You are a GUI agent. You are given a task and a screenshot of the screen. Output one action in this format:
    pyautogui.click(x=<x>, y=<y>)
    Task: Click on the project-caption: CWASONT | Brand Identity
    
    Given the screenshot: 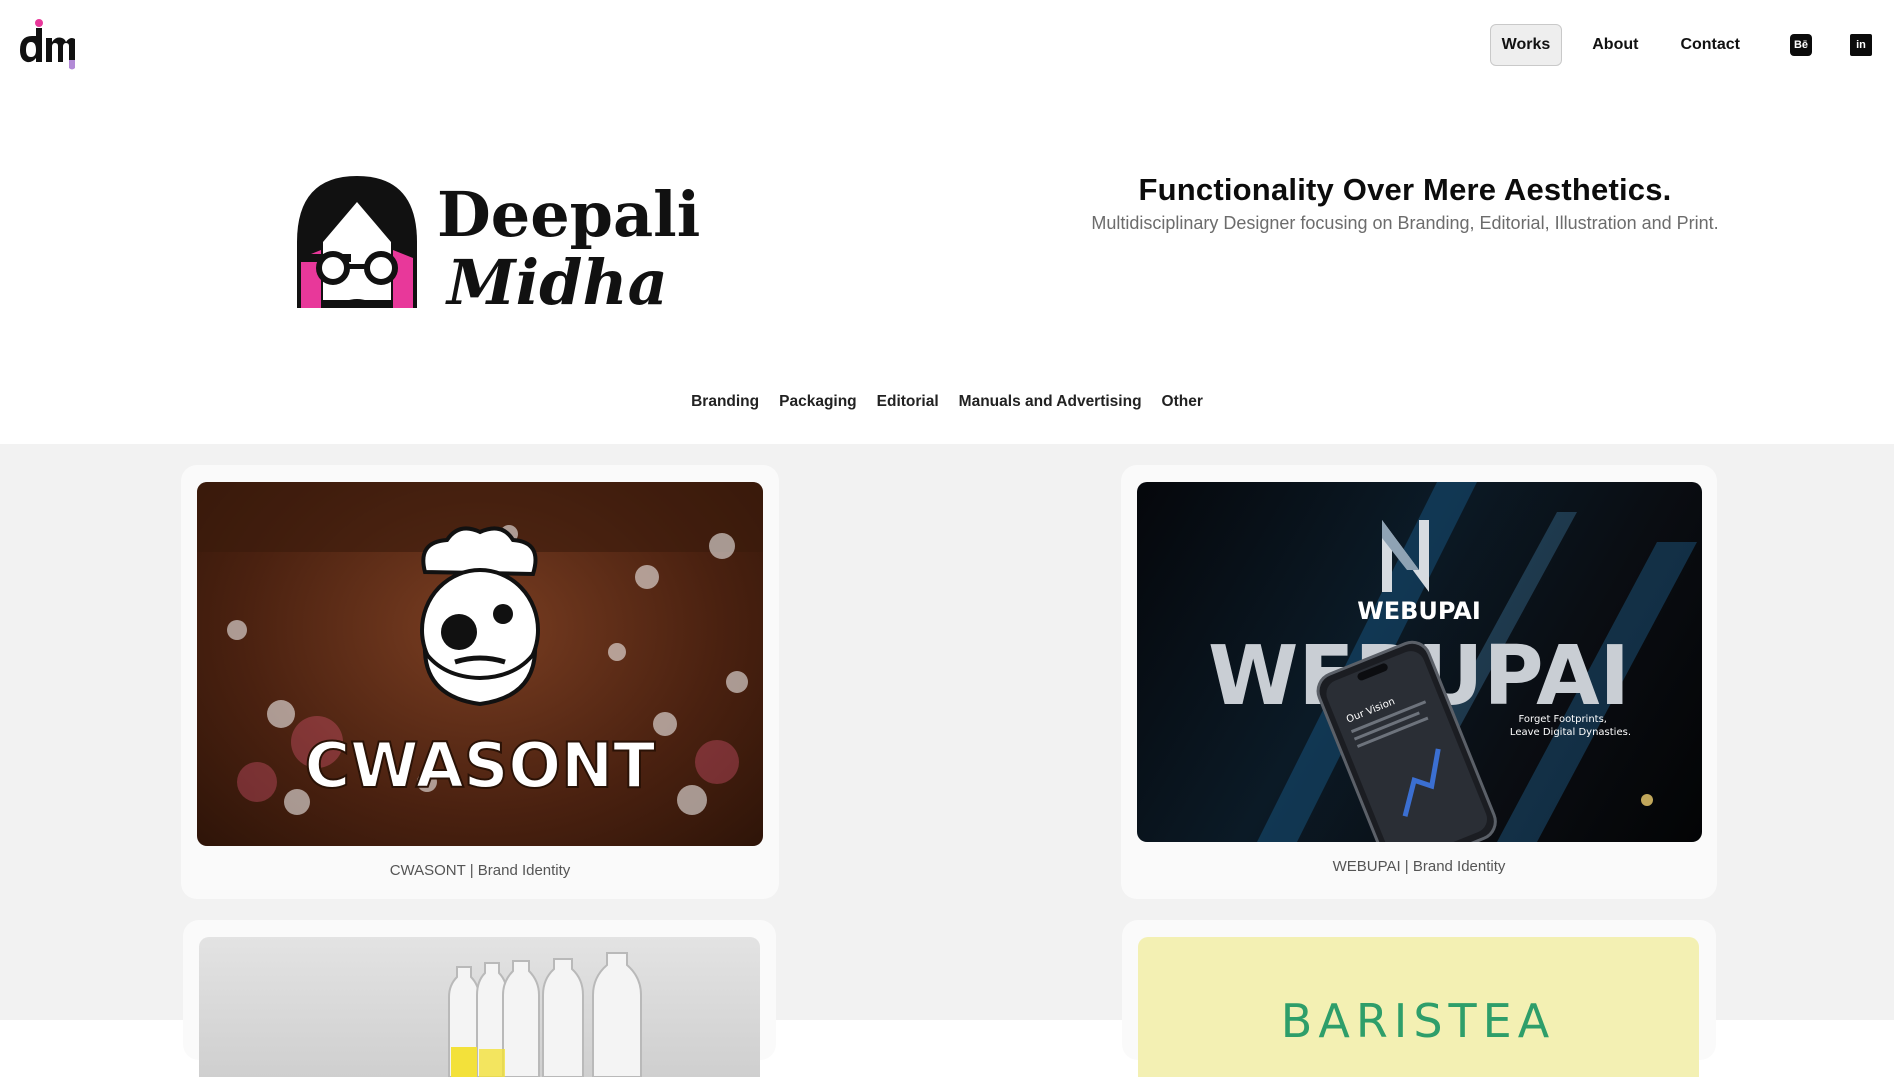 What is the action you would take?
    pyautogui.click(x=480, y=870)
    